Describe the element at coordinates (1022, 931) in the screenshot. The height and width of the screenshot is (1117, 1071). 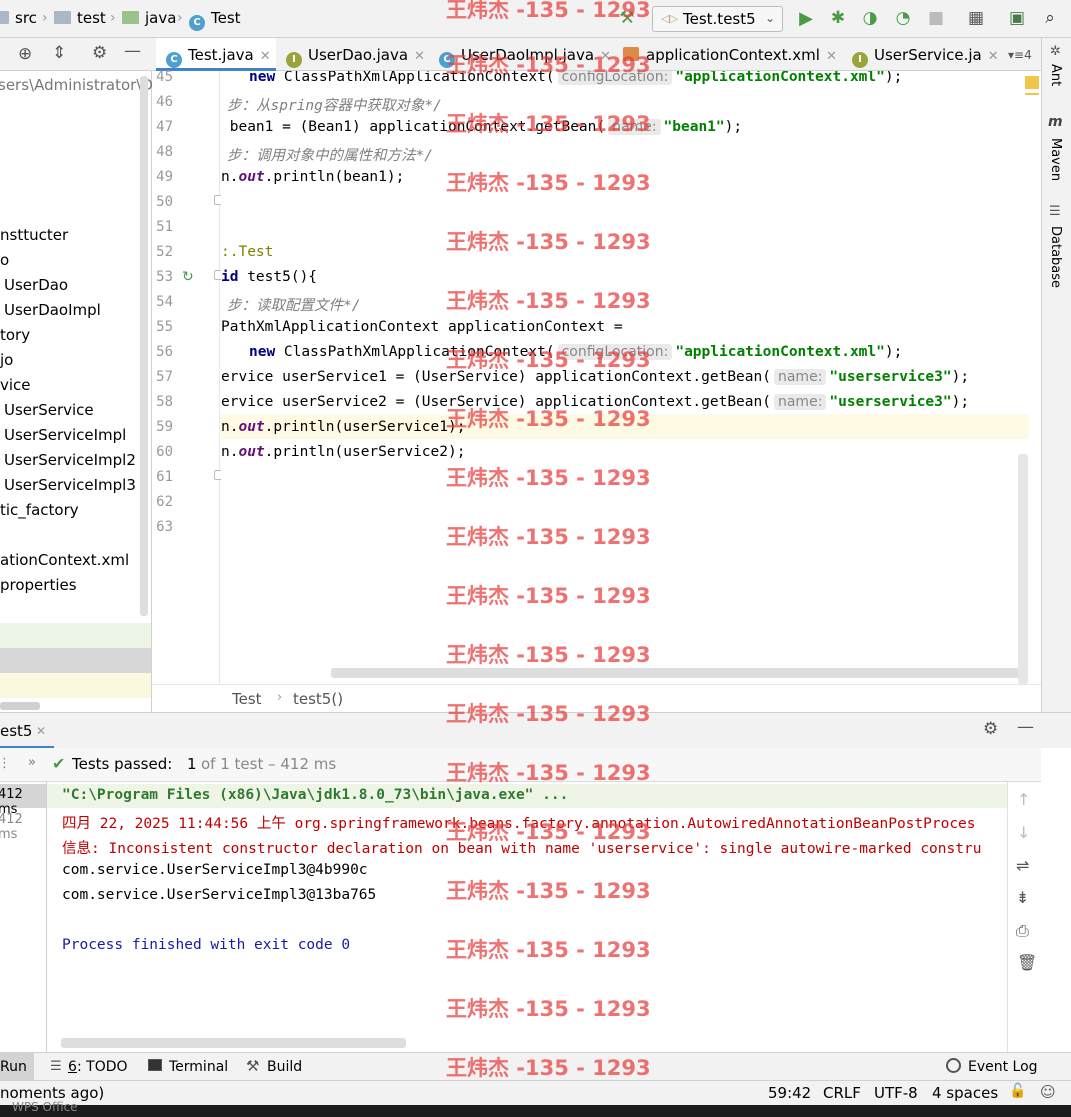
I see `print-icon: ⎙` at that location.